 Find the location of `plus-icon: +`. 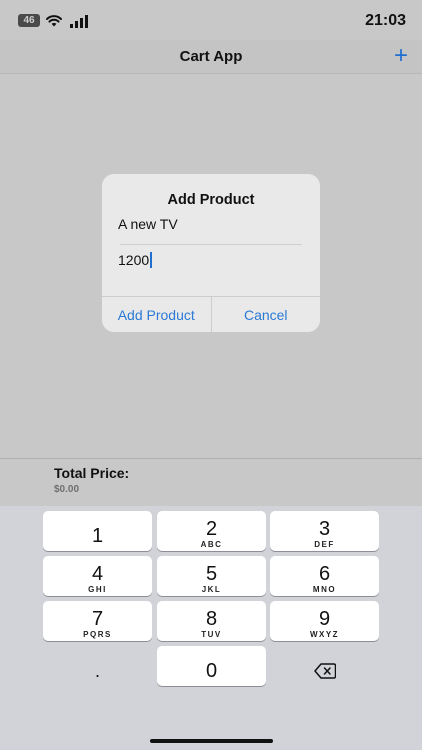

plus-icon: + is located at coordinates (400, 55).